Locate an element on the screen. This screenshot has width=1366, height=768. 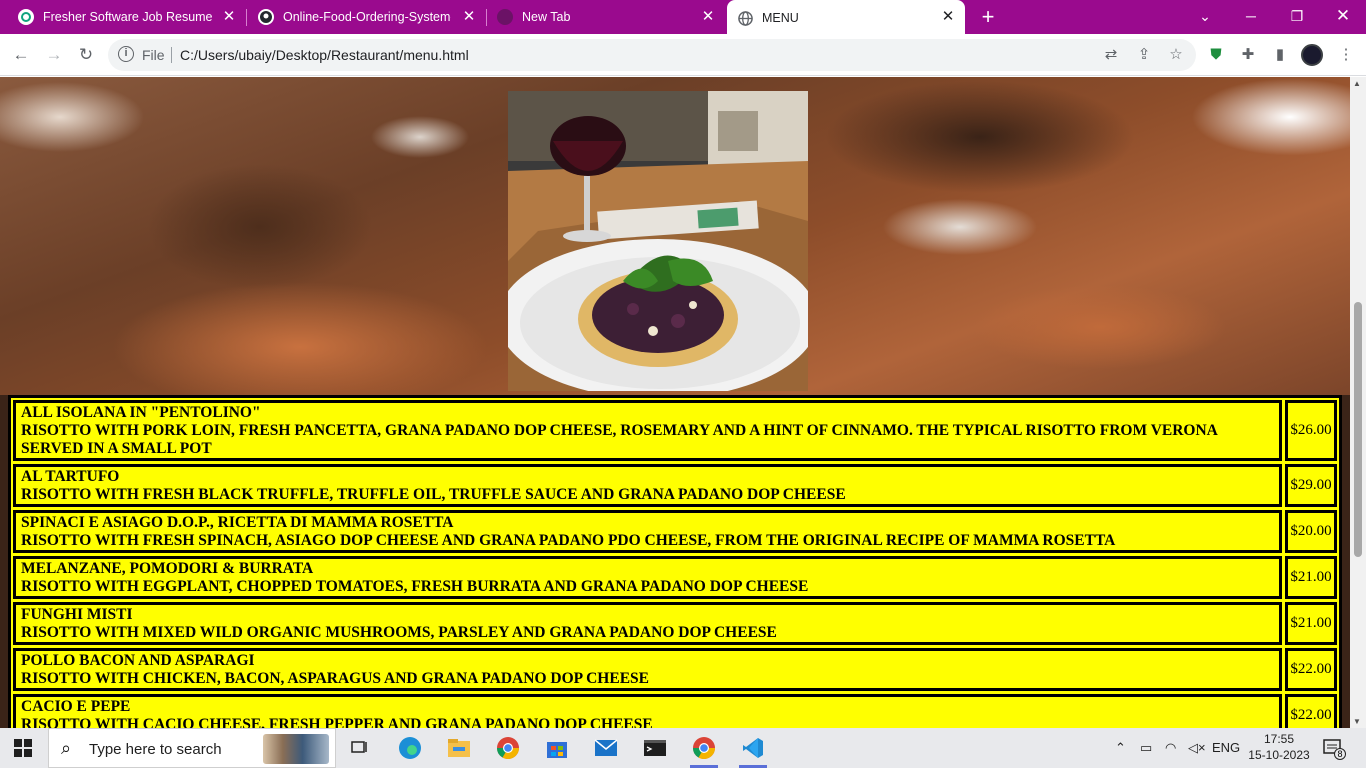
search-highlight-image is located at coordinates (296, 749).